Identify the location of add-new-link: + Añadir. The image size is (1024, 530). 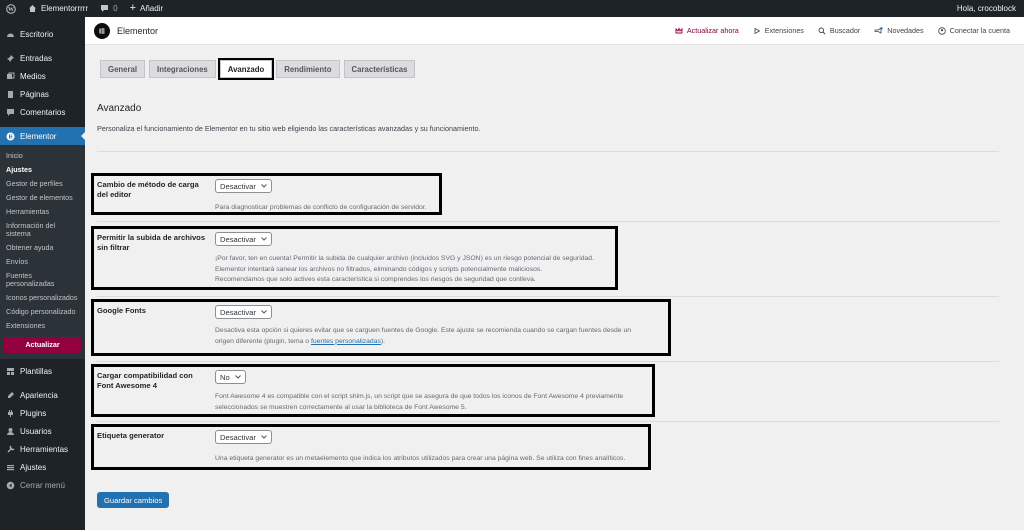
(147, 8).